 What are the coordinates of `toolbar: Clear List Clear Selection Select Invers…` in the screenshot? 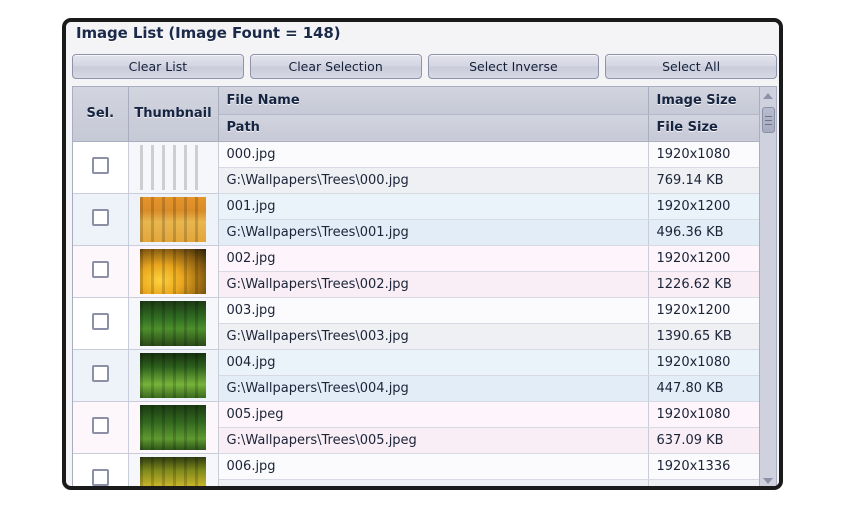 It's located at (424, 66).